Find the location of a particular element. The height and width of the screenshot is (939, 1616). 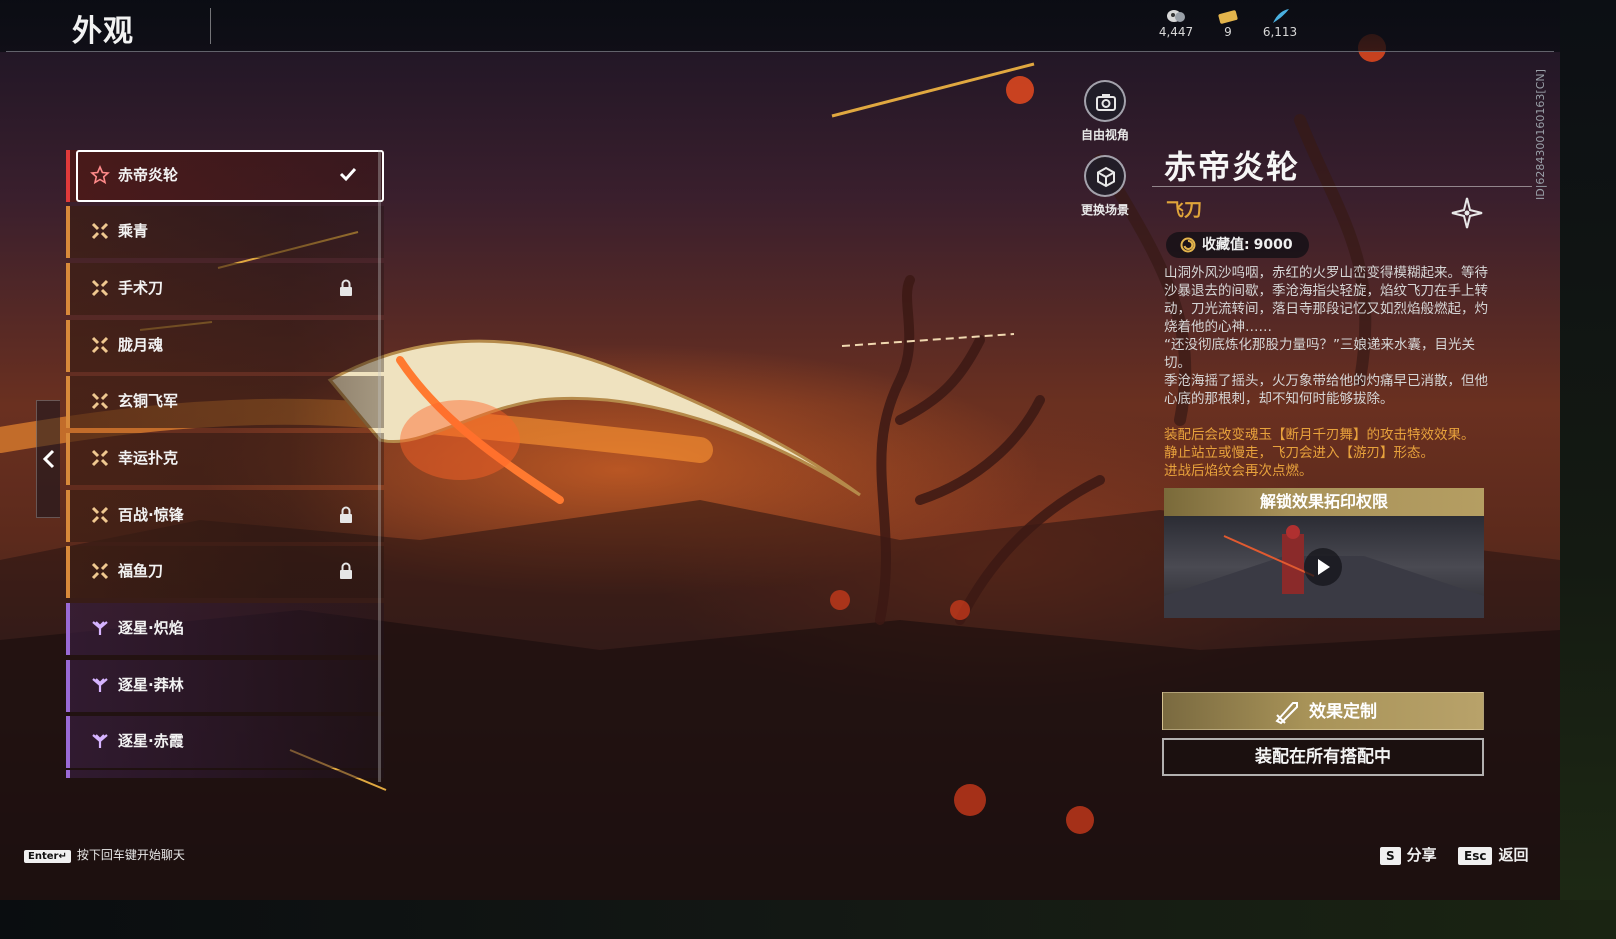

spirit-orb-icon is located at coordinates (1176, 16).